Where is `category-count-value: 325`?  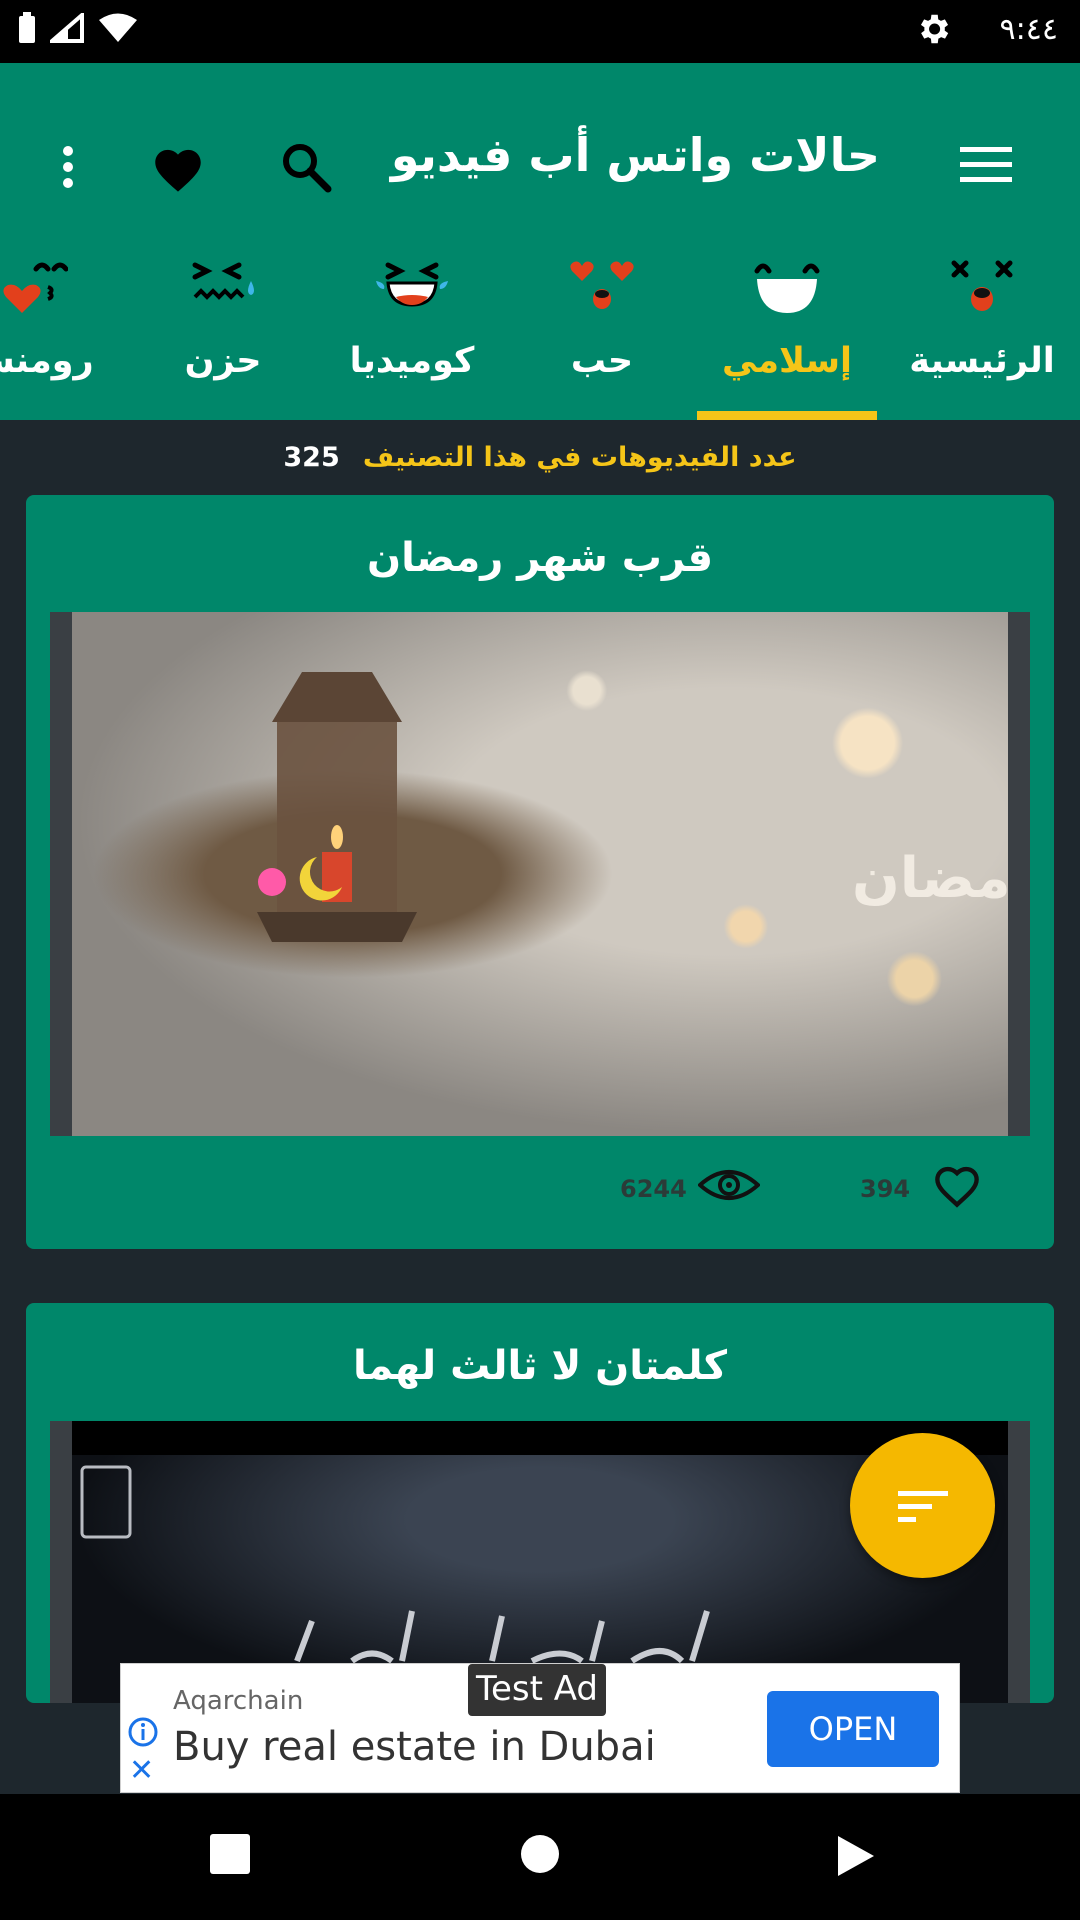 category-count-value: 325 is located at coordinates (311, 457).